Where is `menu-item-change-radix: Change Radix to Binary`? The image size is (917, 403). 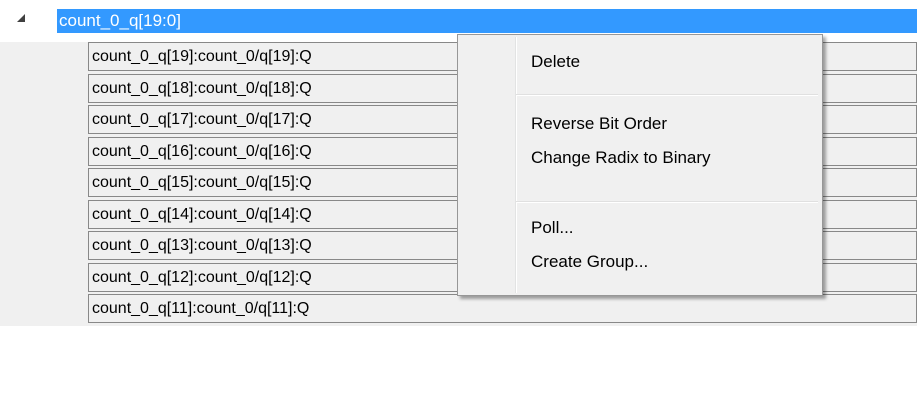 menu-item-change-radix: Change Radix to Binary is located at coordinates (640, 158).